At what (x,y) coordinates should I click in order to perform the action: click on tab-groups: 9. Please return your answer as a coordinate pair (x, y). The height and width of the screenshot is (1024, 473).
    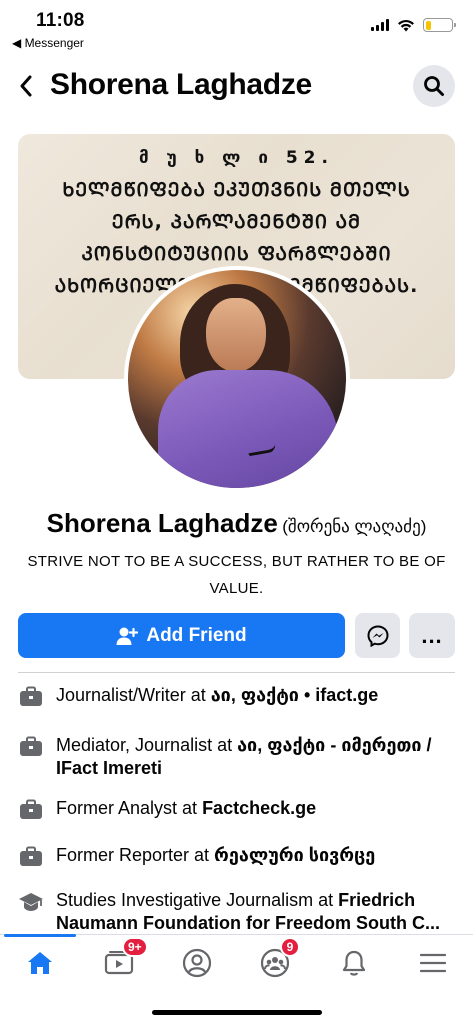
    Looking at the image, I should click on (275, 960).